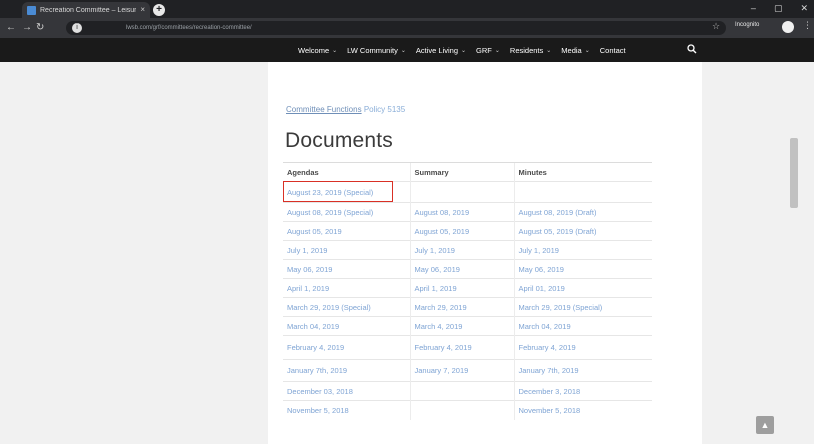  Describe the element at coordinates (804, 8) in the screenshot. I see `close-window-icon: ✕` at that location.